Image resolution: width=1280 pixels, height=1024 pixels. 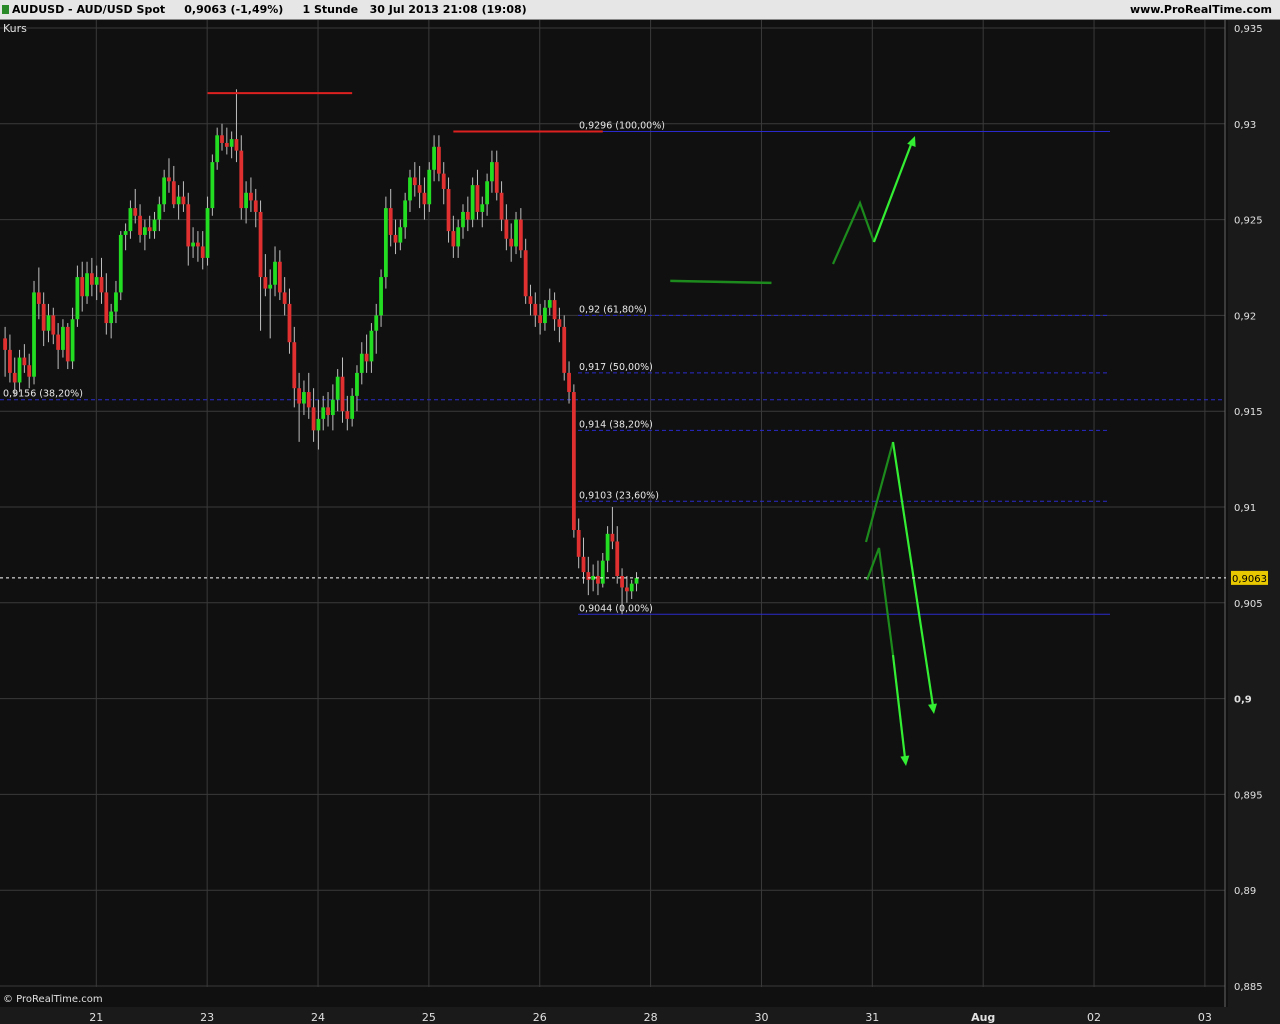 What do you see at coordinates (1248, 987) in the screenshot?
I see `y-tick-label: 0,885` at bounding box center [1248, 987].